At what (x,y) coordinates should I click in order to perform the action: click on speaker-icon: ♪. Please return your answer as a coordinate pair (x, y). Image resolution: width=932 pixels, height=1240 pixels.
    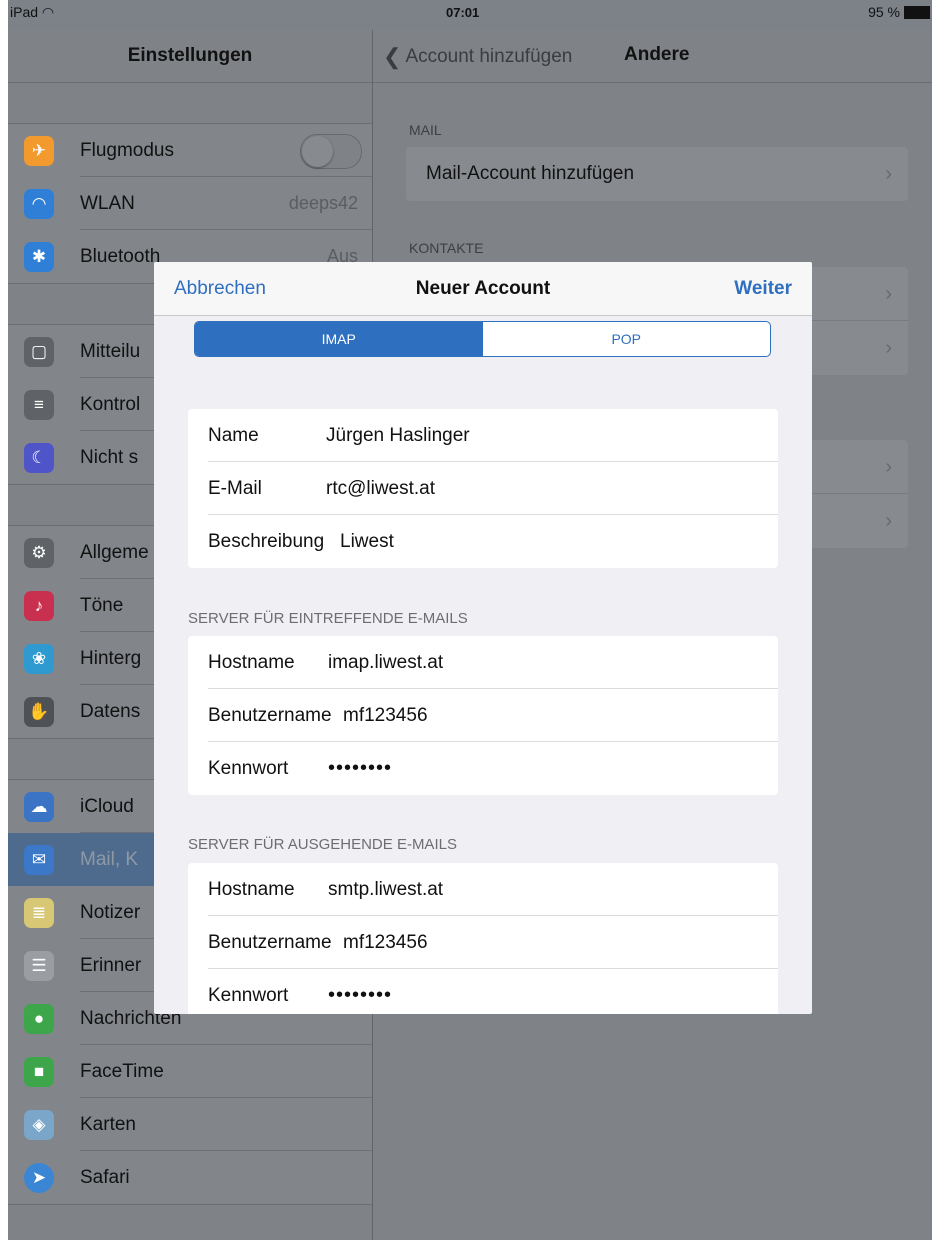
    Looking at the image, I should click on (39, 605).